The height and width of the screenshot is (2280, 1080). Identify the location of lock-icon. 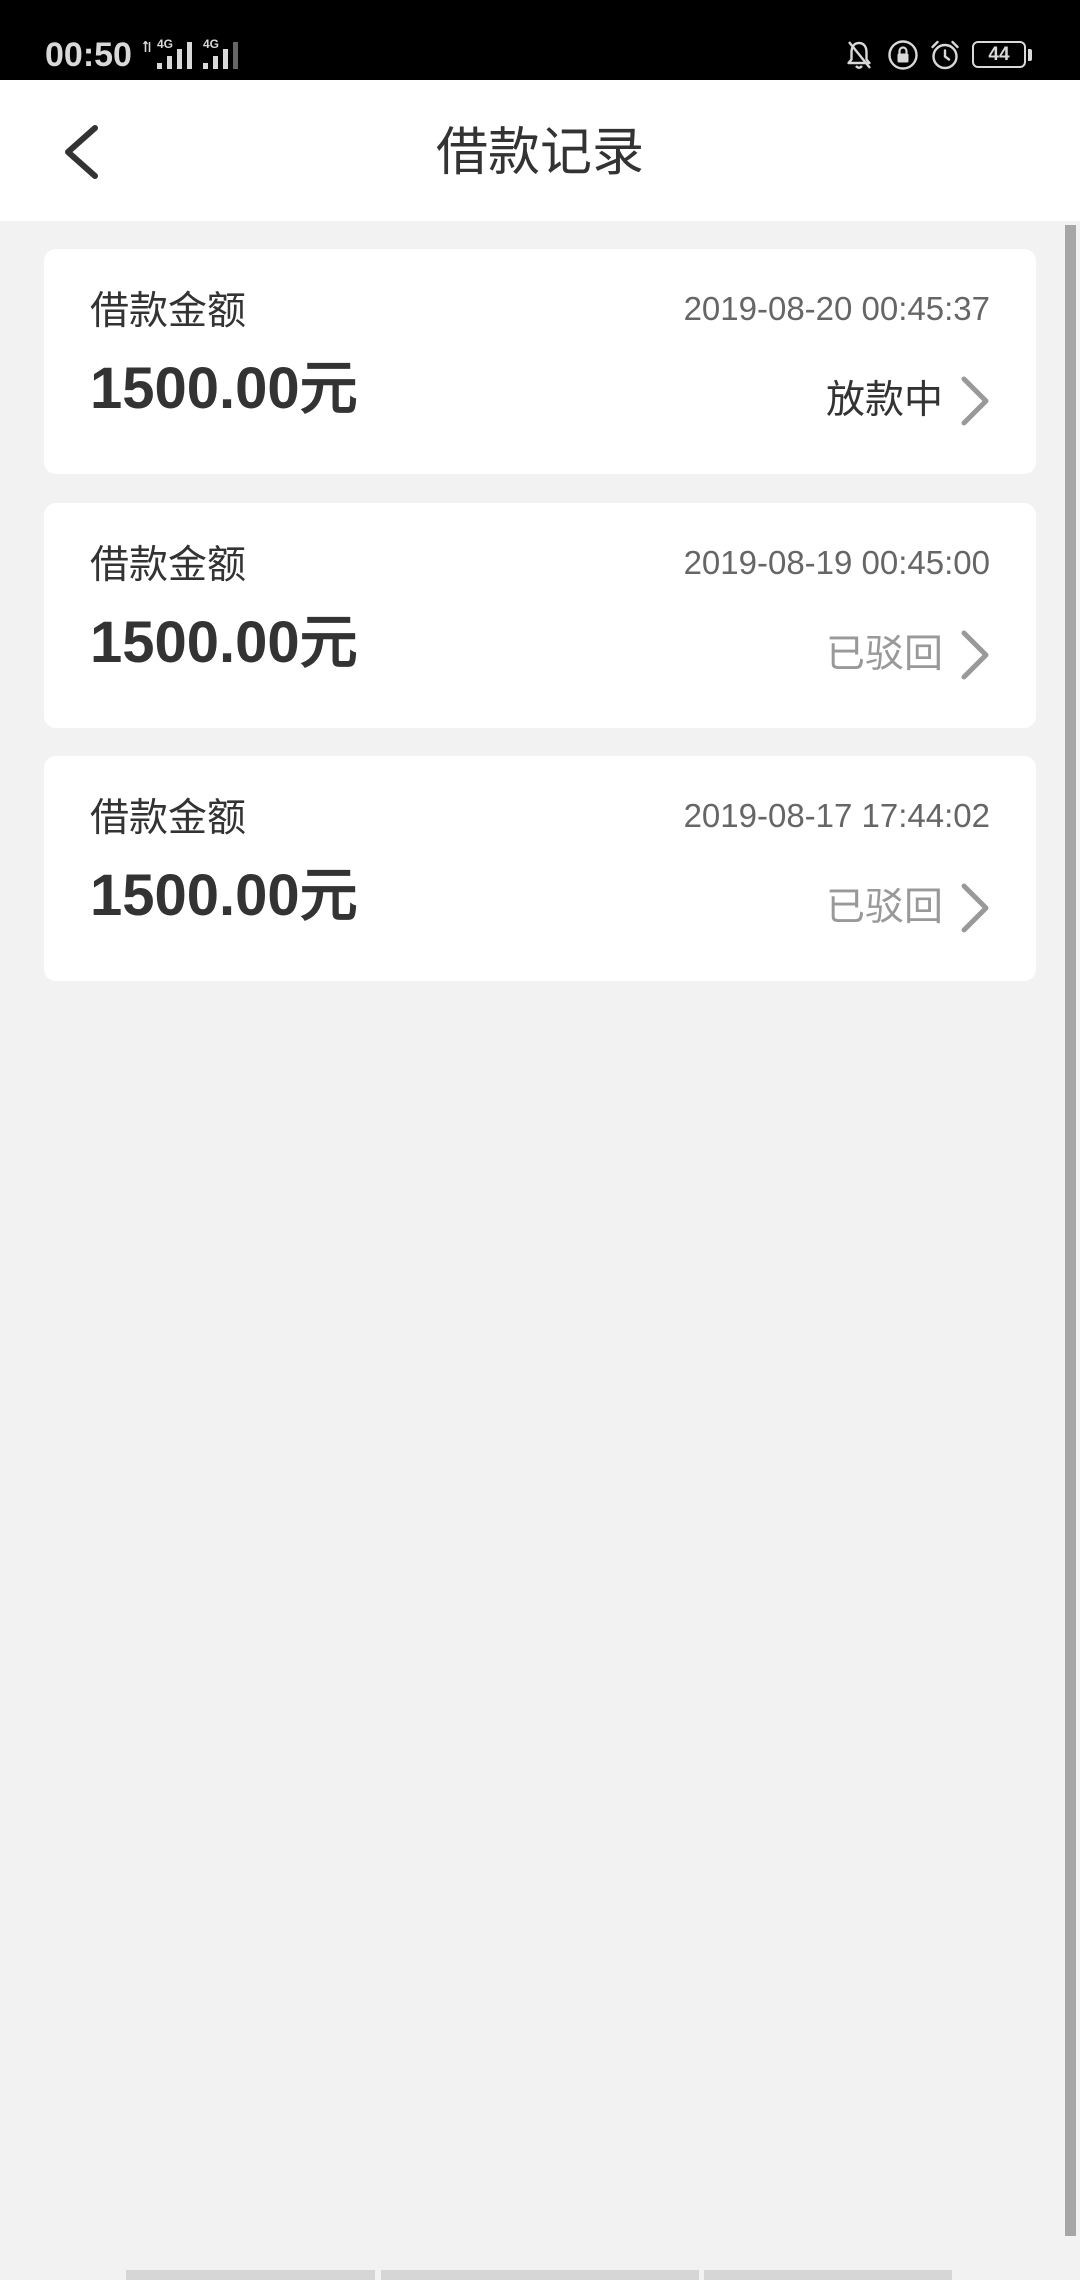
(903, 55).